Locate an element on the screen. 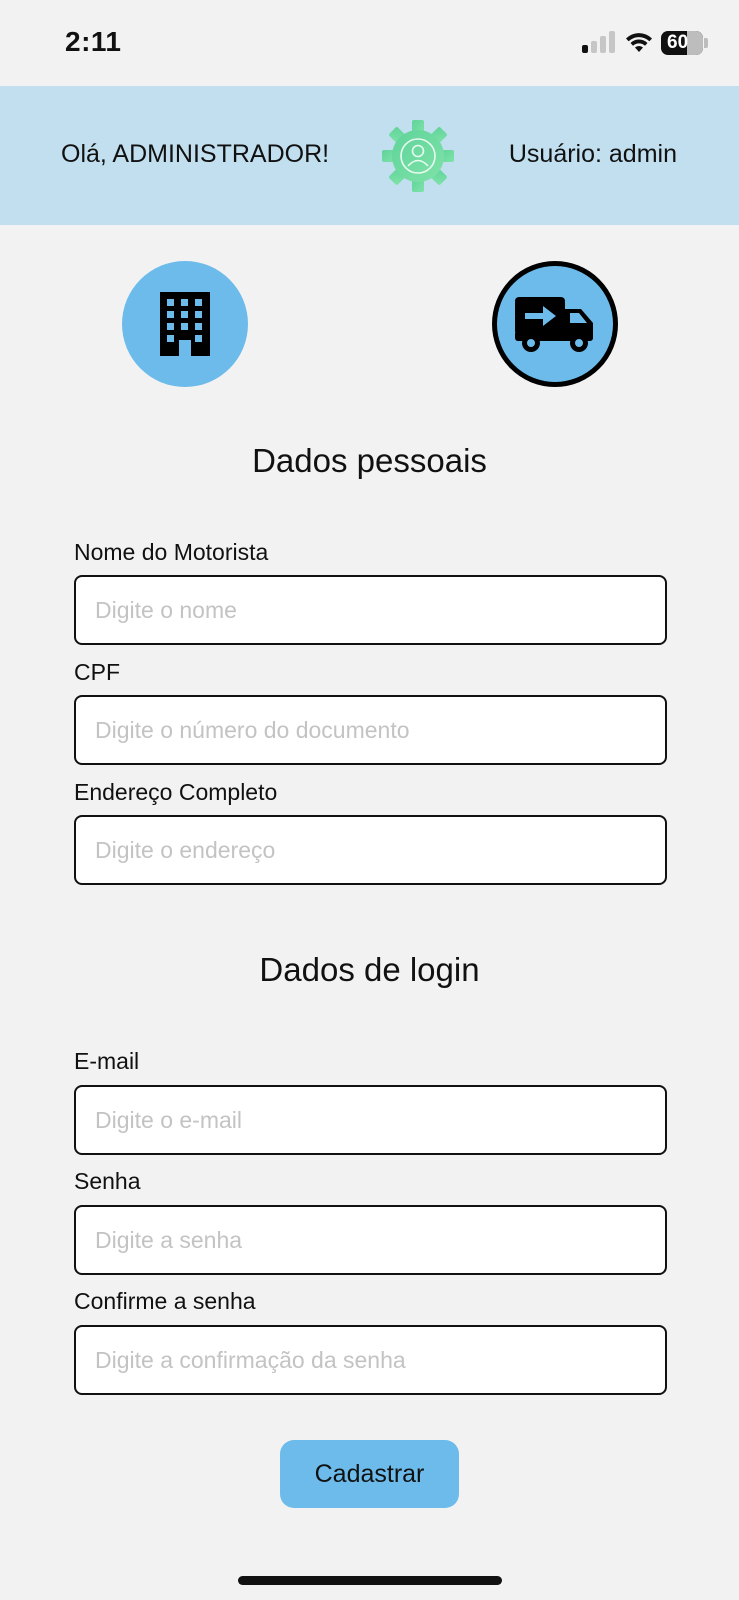  battery-level: 60 is located at coordinates (678, 42).